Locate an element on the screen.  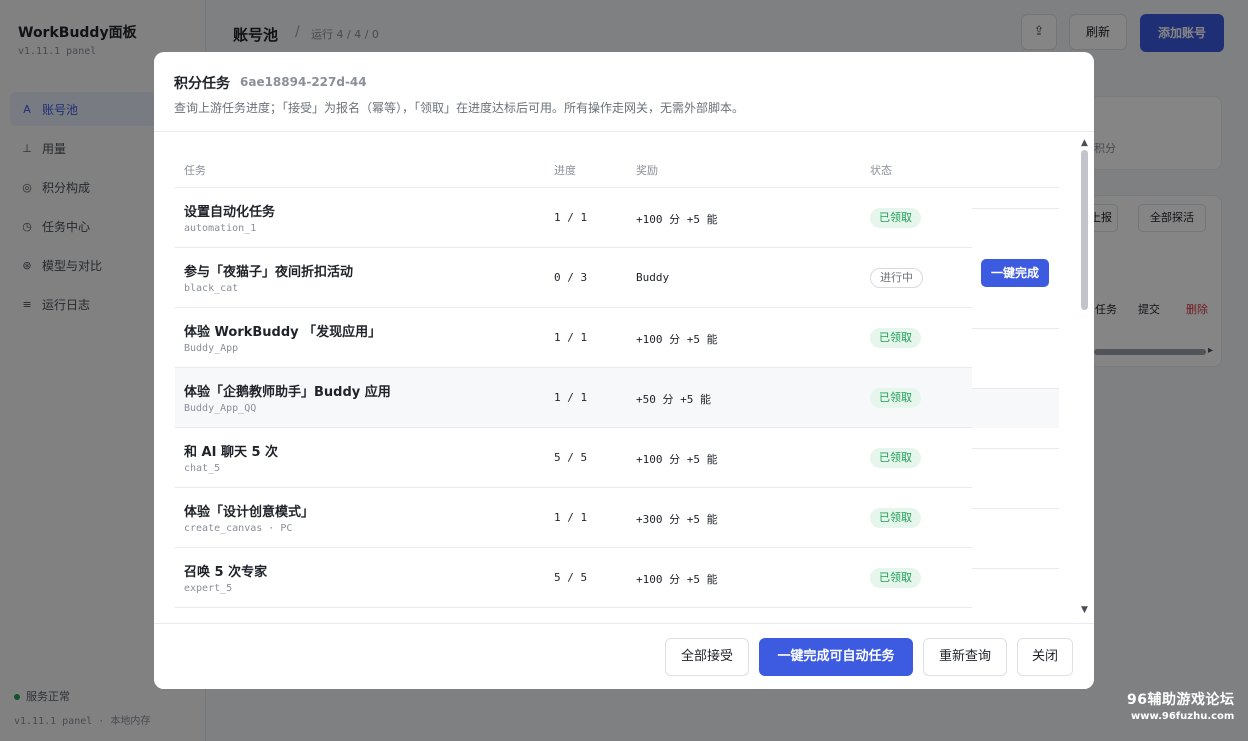
watermark-url: www.96fuzhu.com is located at coordinates (1183, 716).